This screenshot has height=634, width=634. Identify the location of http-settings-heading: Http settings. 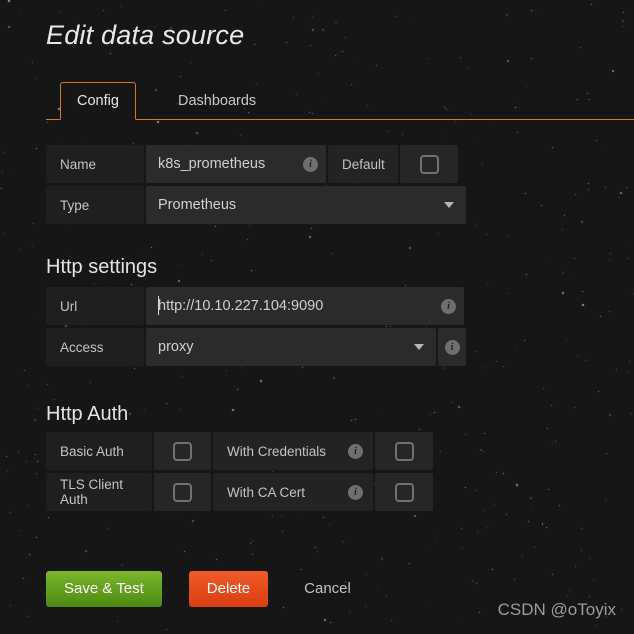
(102, 267).